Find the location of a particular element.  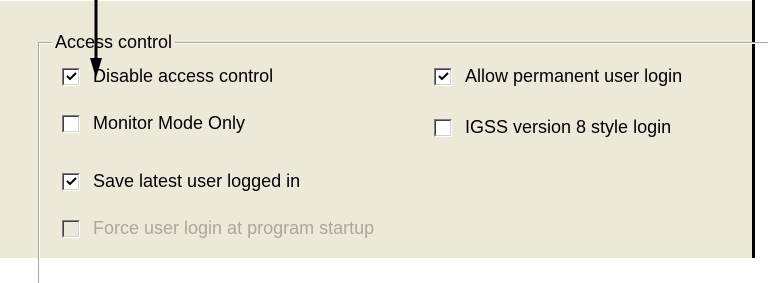

allow-permanent-login-label: Allow permanent user login is located at coordinates (574, 76).